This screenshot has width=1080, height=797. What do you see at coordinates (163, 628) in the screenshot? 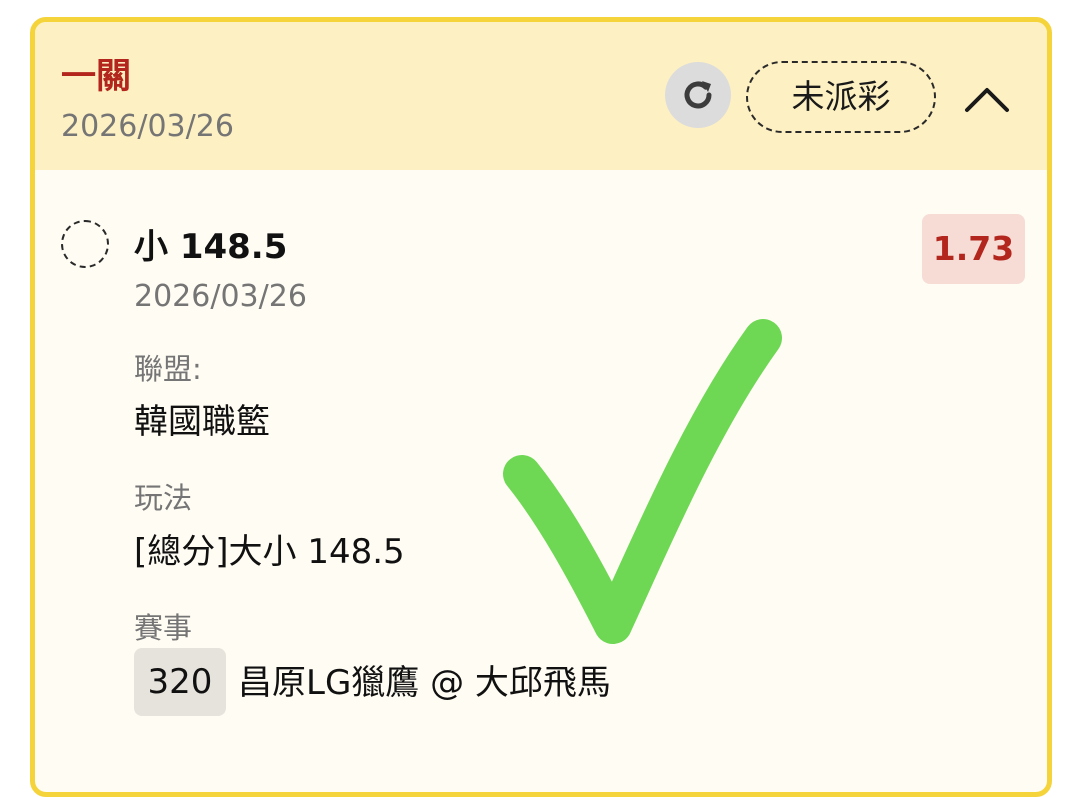
I see `event-label: 賽事` at bounding box center [163, 628].